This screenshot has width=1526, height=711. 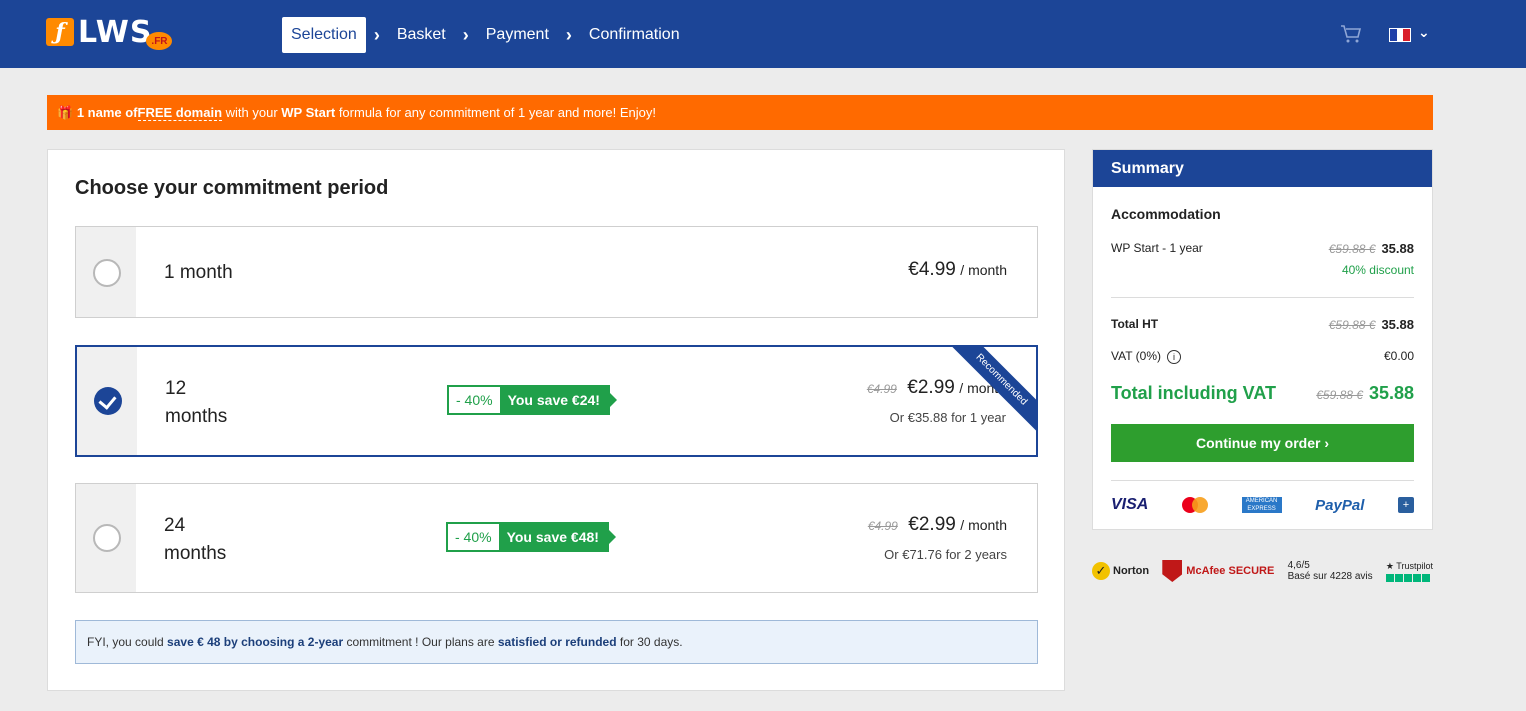 I want to click on total-incl-vat-row: Total including VAT €59.88 € 35.88, so click(x=1262, y=393).